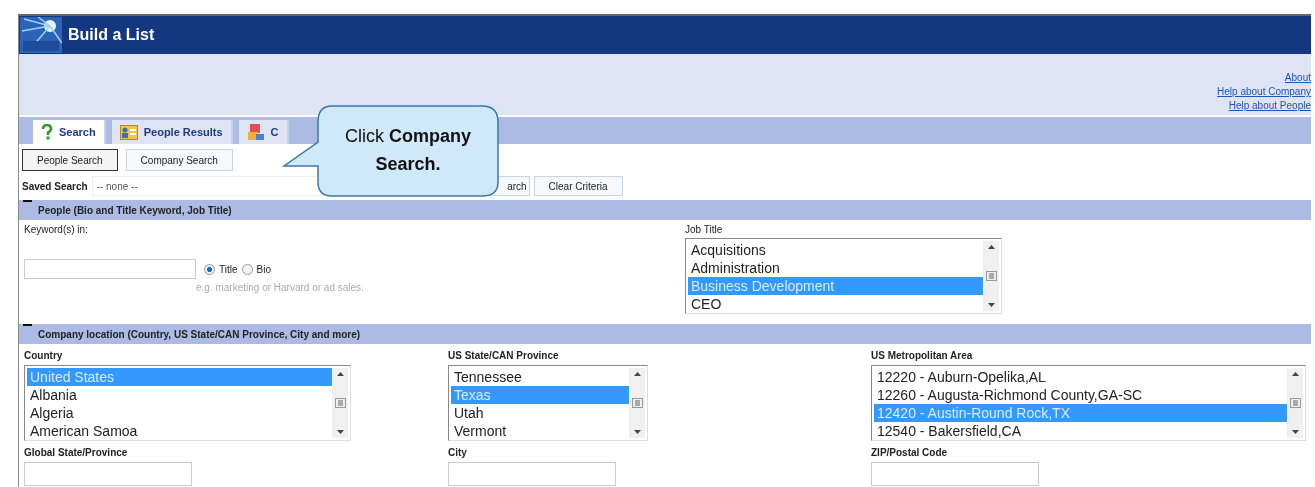  Describe the element at coordinates (44, 355) in the screenshot. I see `list-label: Country` at that location.